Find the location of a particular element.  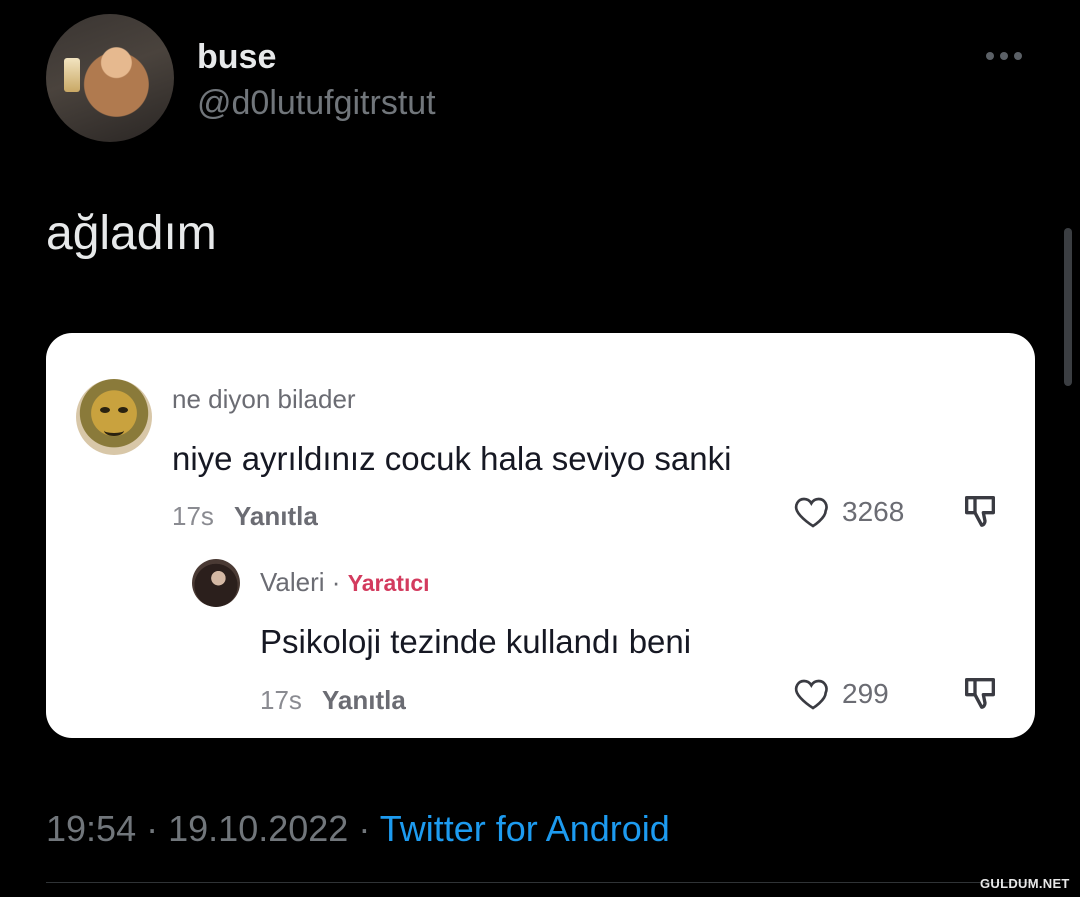

comment-reply-link: Yanıtla is located at coordinates (276, 516).